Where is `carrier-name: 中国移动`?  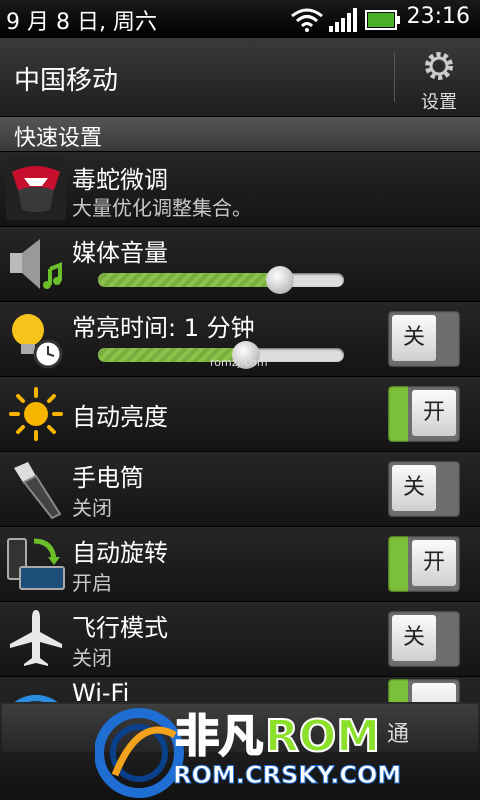 carrier-name: 中国移动 is located at coordinates (66, 81).